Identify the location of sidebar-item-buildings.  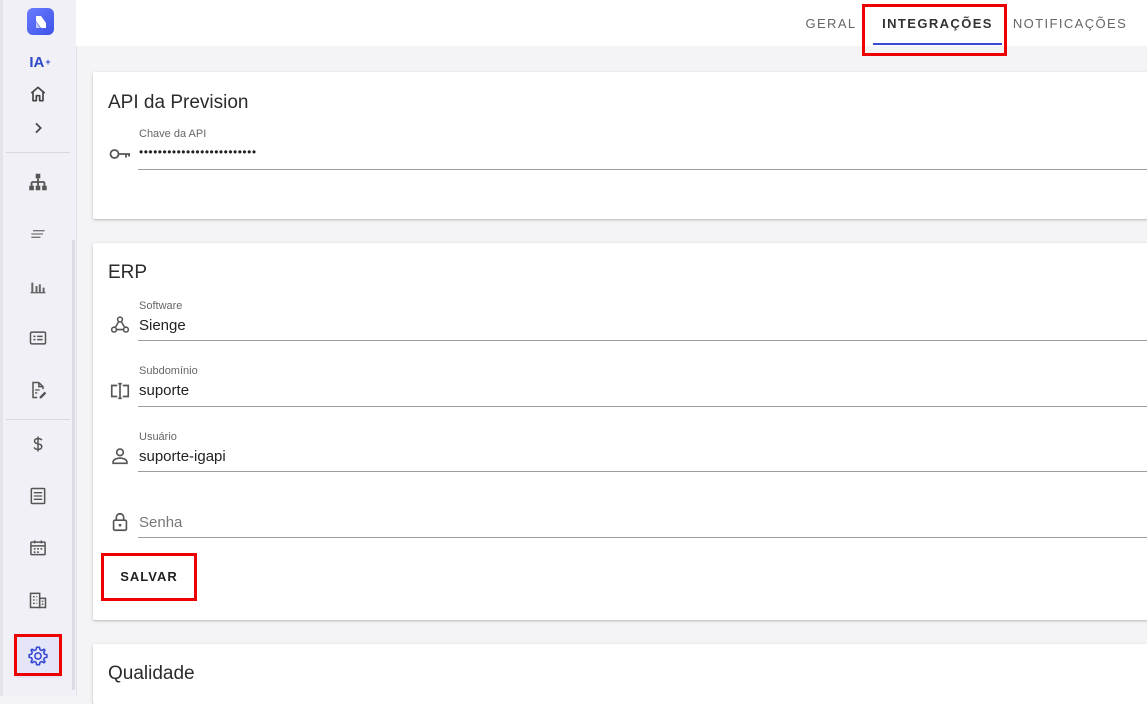
(38, 600).